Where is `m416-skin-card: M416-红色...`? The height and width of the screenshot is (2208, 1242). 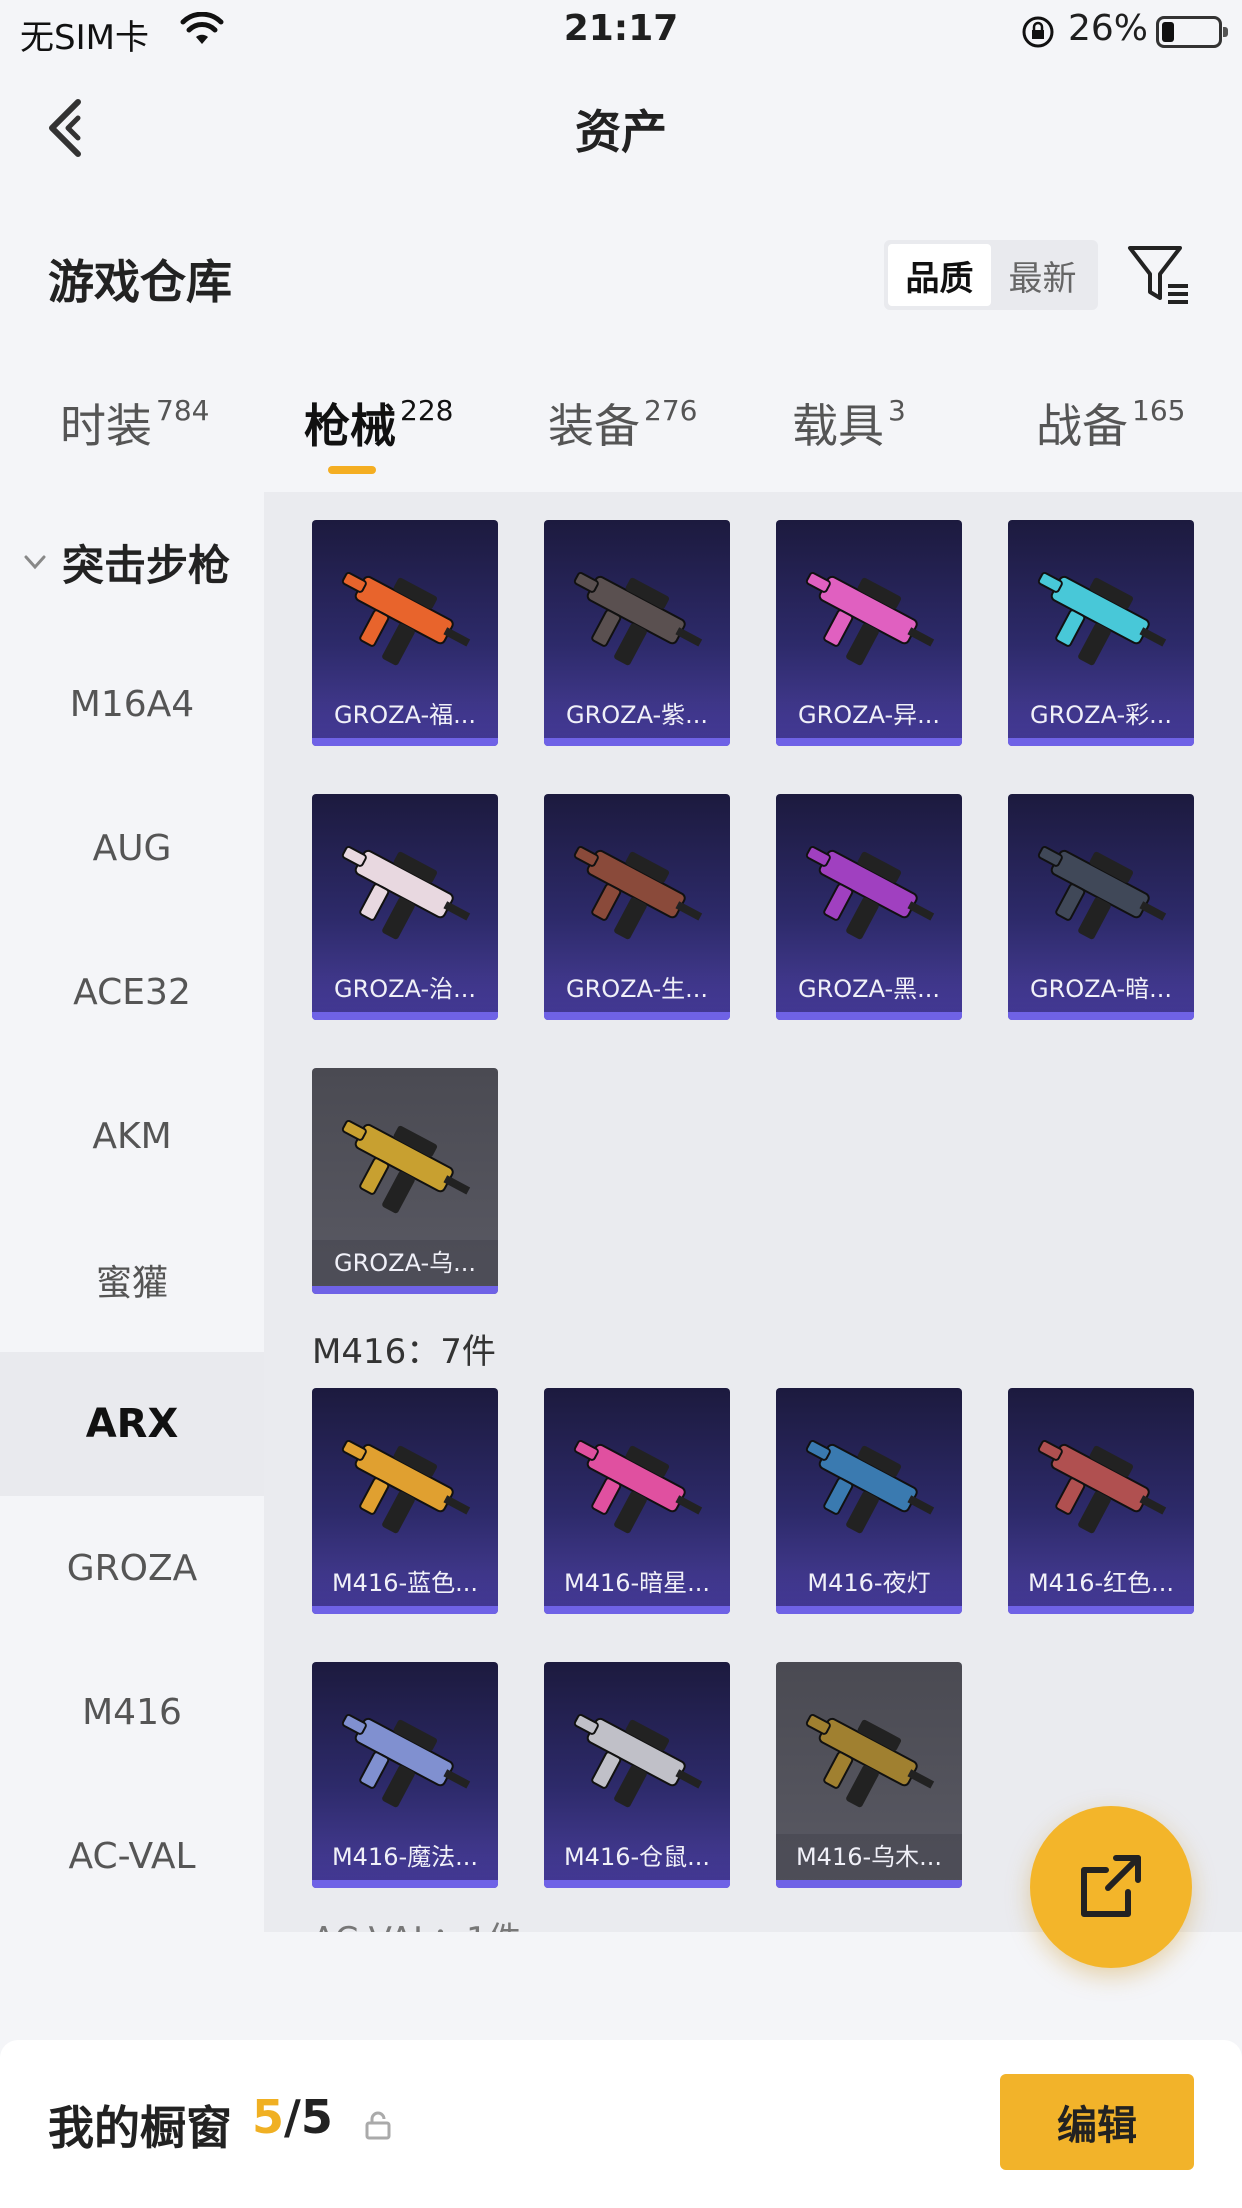 m416-skin-card: M416-红色... is located at coordinates (1101, 1501).